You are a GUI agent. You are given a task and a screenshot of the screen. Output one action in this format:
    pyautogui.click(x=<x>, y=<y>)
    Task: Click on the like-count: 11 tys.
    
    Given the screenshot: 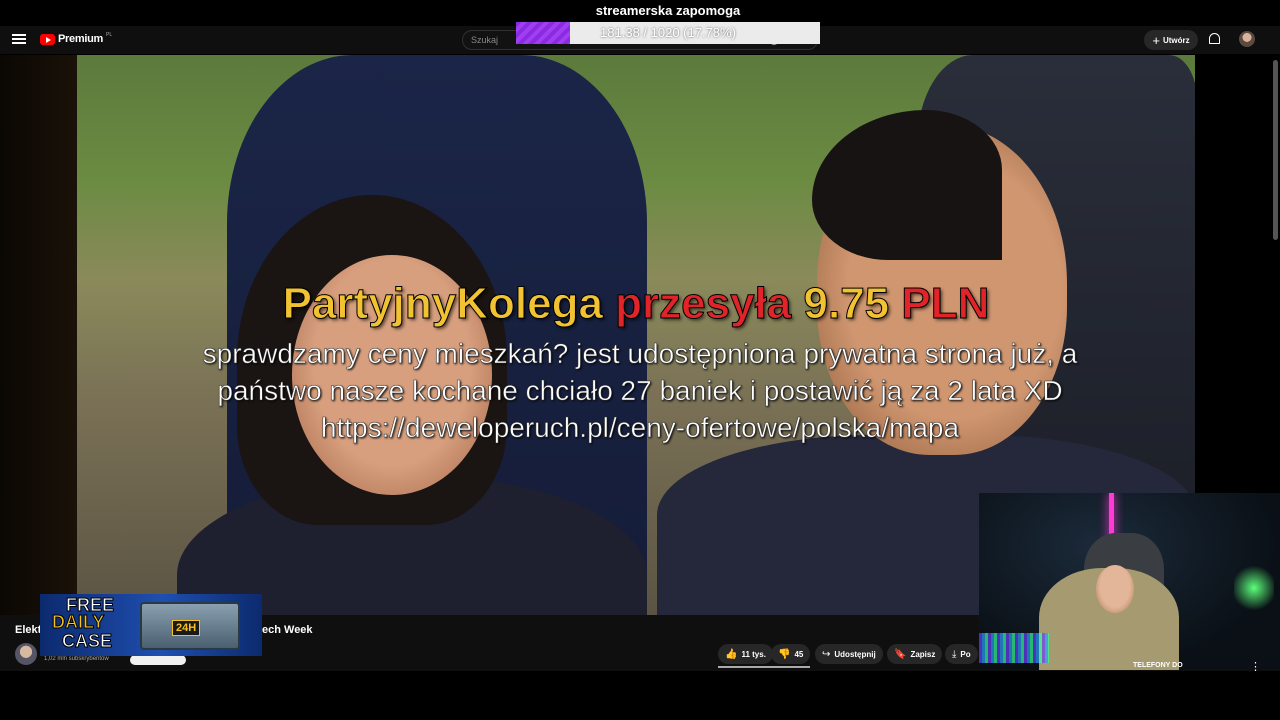 What is the action you would take?
    pyautogui.click(x=753, y=654)
    